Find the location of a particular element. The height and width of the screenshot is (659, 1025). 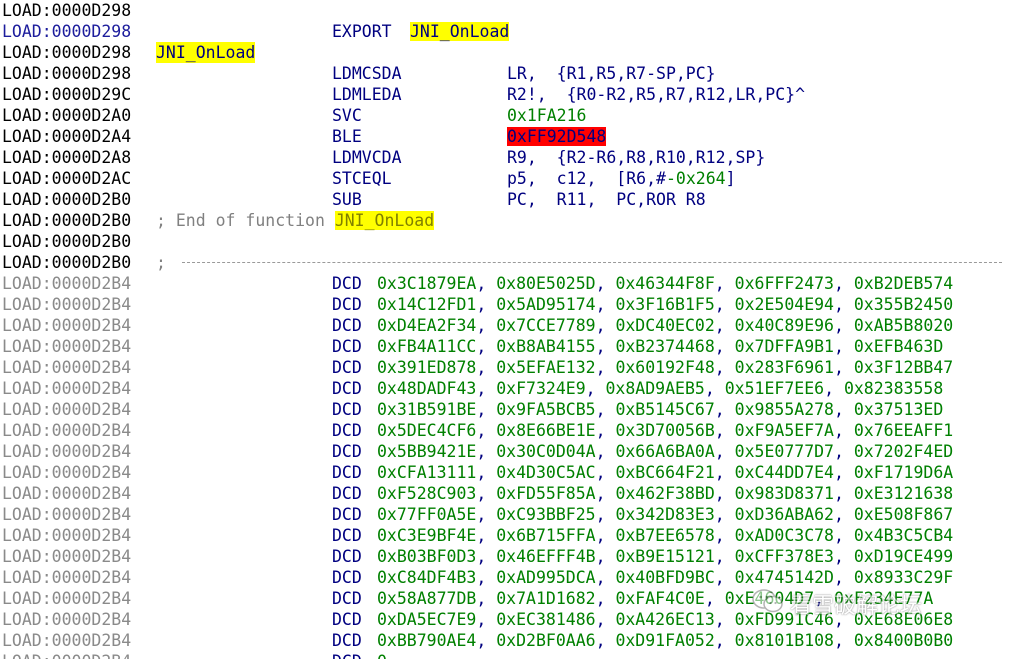

instruction-operands: JNI_OnLoad is located at coordinates (460, 31).